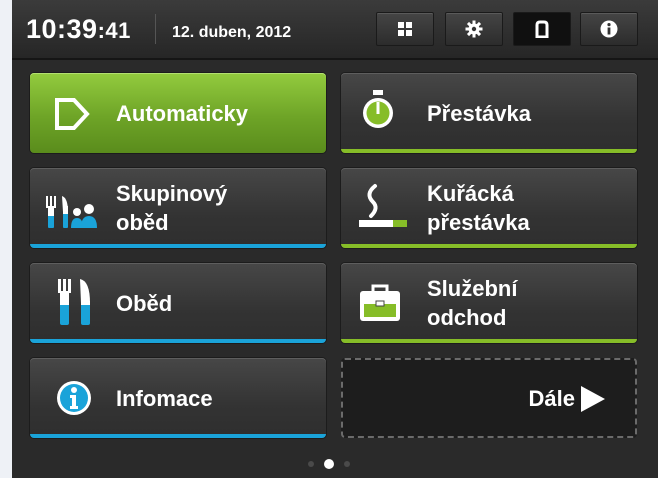  Describe the element at coordinates (380, 302) in the screenshot. I see `briefcase-icon` at that location.